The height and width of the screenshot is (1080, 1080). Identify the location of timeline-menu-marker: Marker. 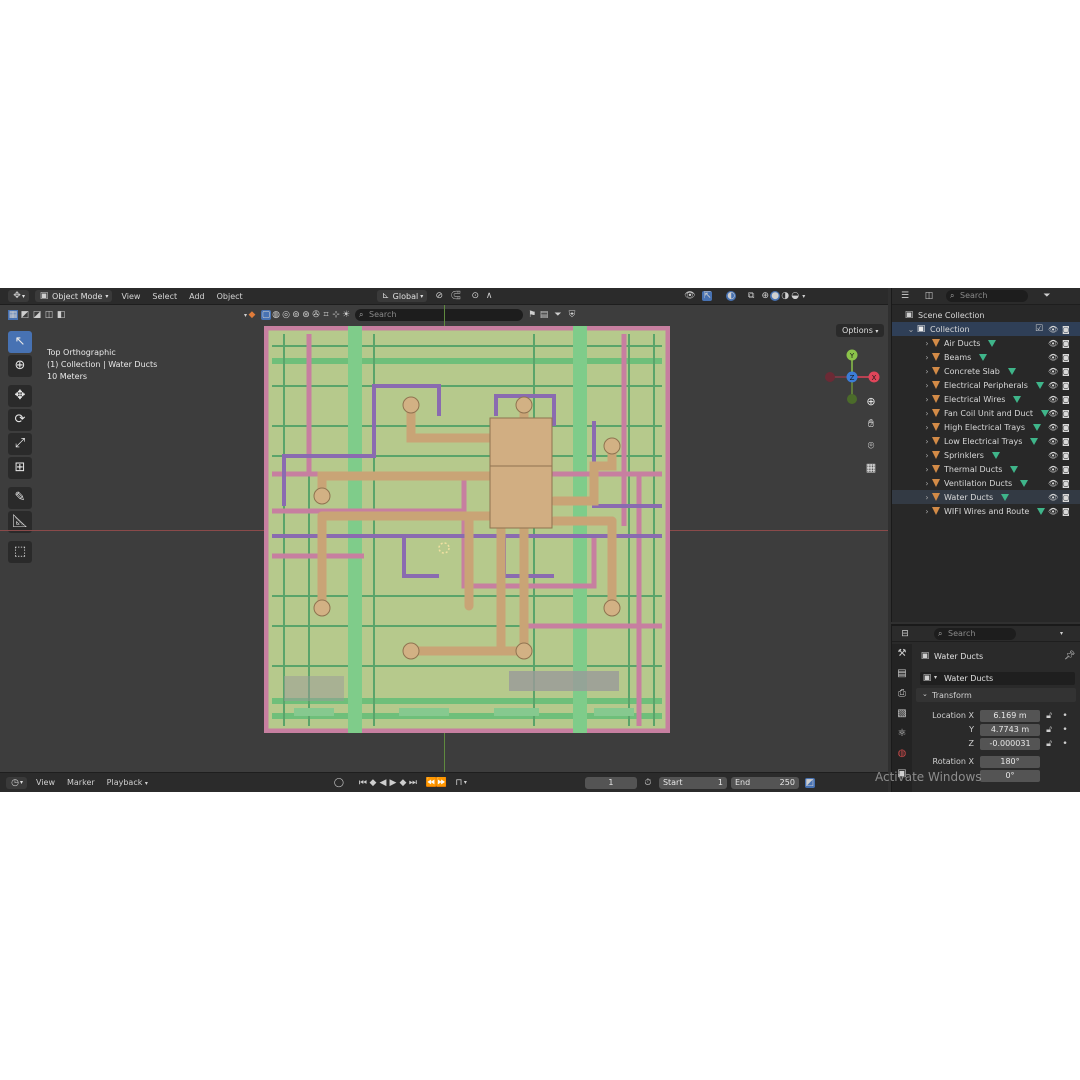
(81, 782).